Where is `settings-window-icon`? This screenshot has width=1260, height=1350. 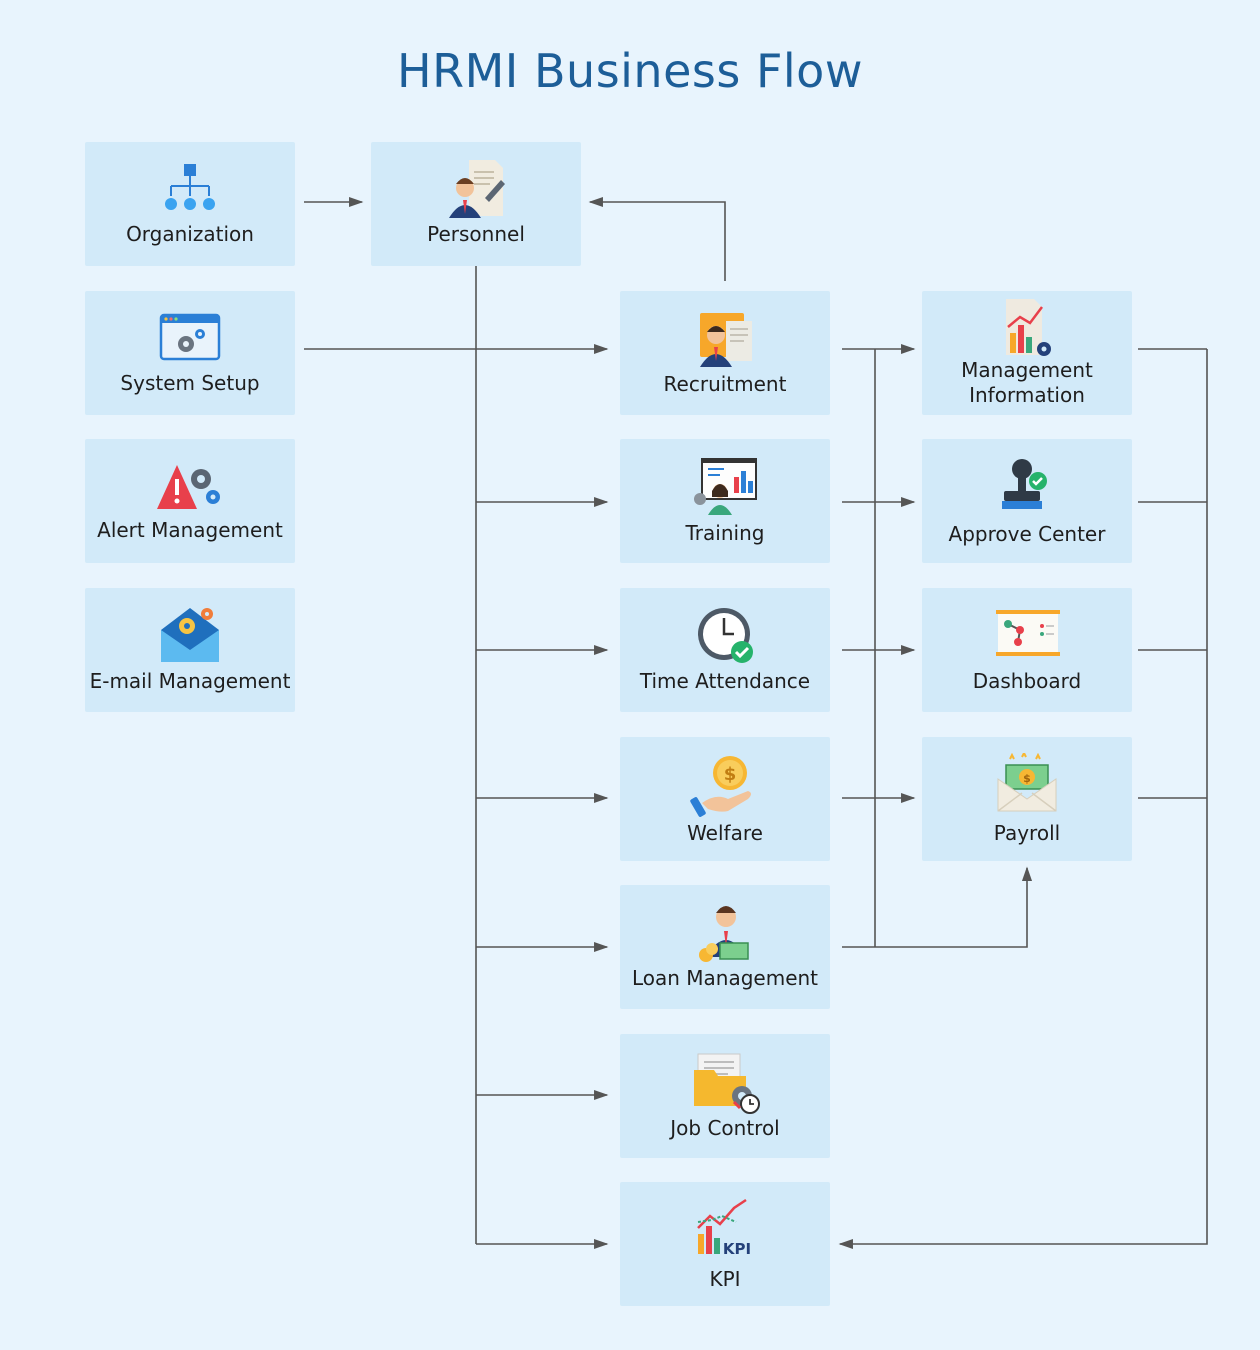
settings-window-icon is located at coordinates (190, 339).